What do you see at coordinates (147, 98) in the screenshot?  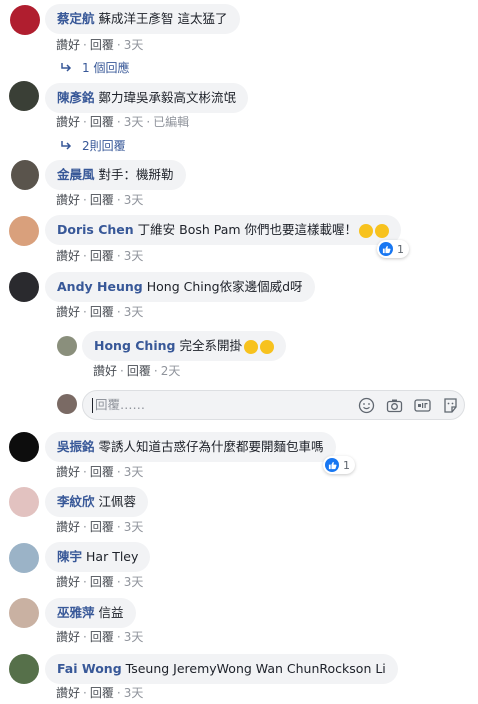 I see `comment-bubble: 陳彥銘 鄭力瑋吳承毅高文彬流氓` at bounding box center [147, 98].